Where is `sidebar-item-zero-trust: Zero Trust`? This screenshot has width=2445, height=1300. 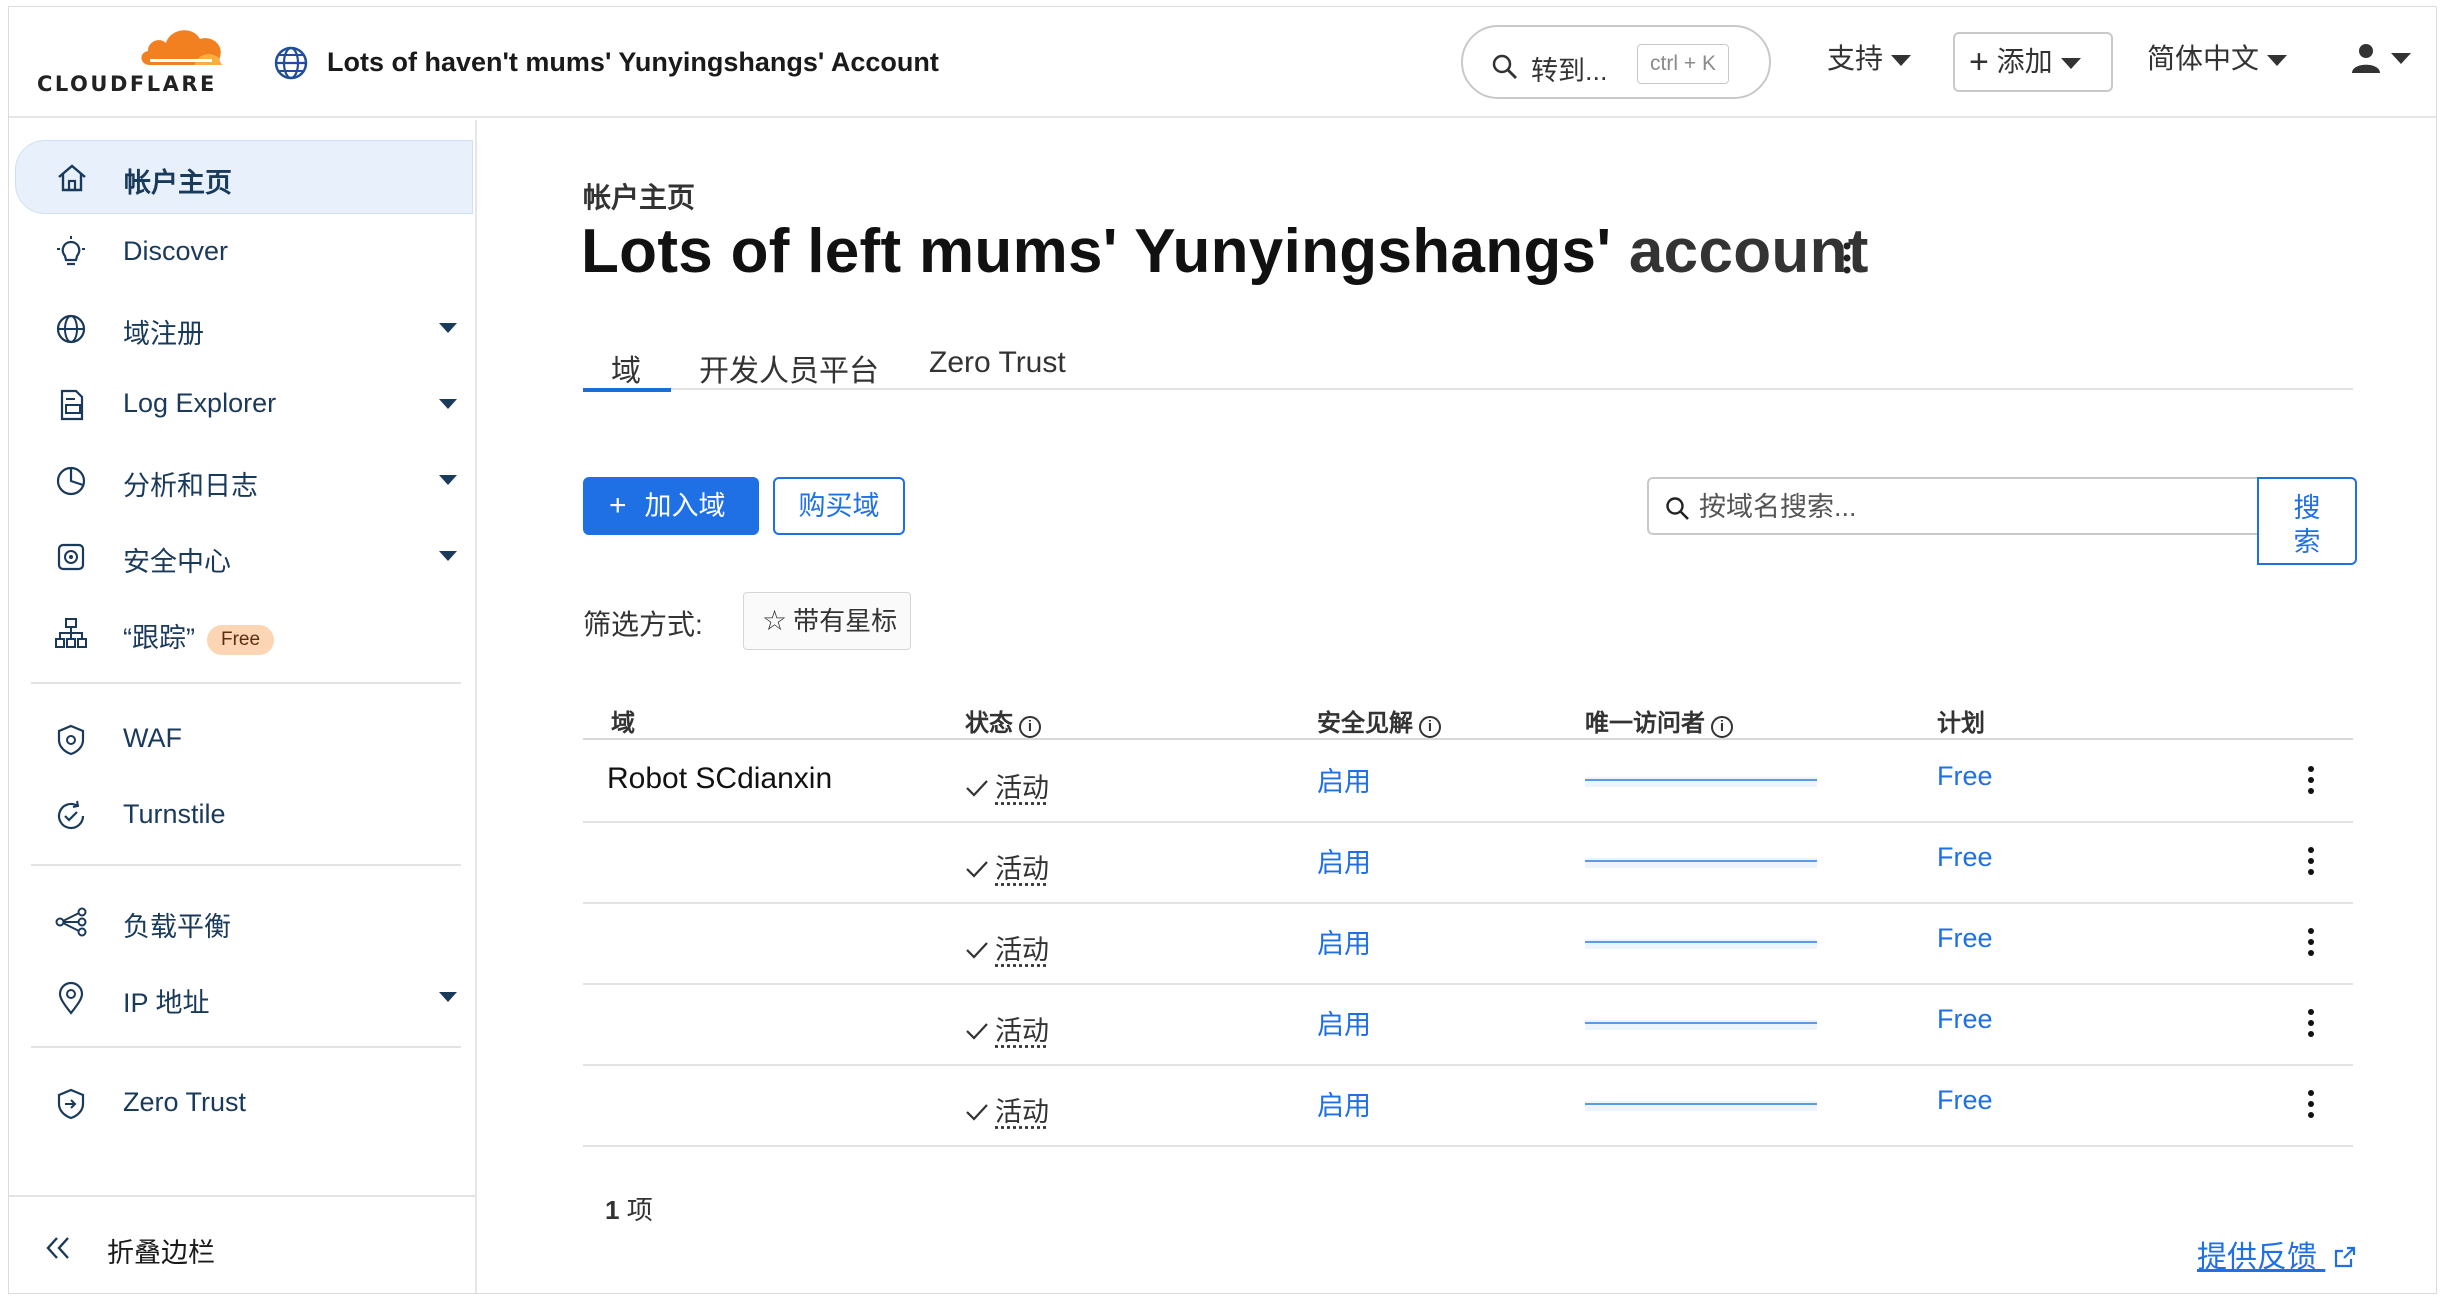
sidebar-item-zero-trust: Zero Trust is located at coordinates (244, 1104).